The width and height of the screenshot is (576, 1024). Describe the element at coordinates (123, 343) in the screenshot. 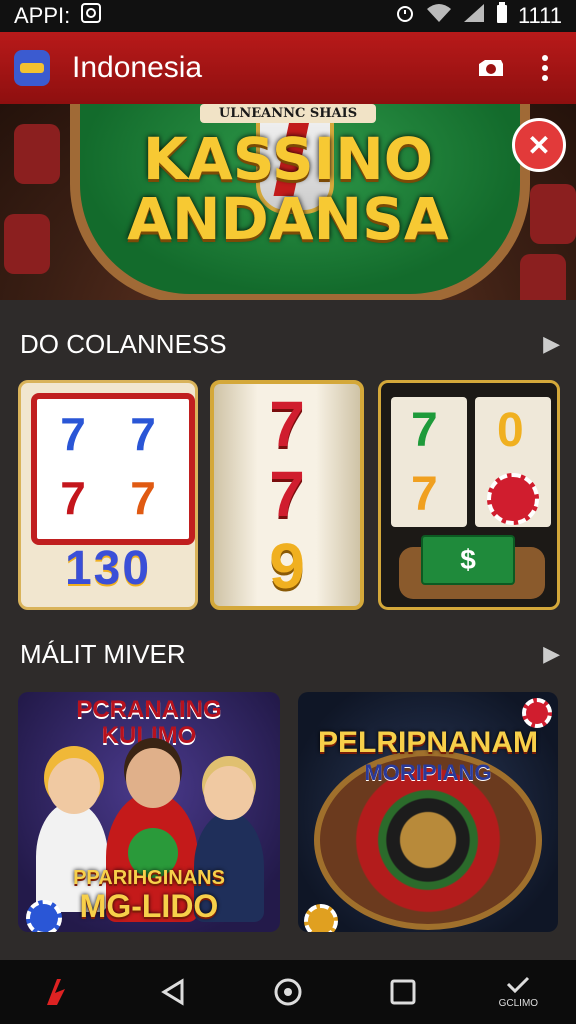

I see `section-title: DO COLANNESS` at that location.